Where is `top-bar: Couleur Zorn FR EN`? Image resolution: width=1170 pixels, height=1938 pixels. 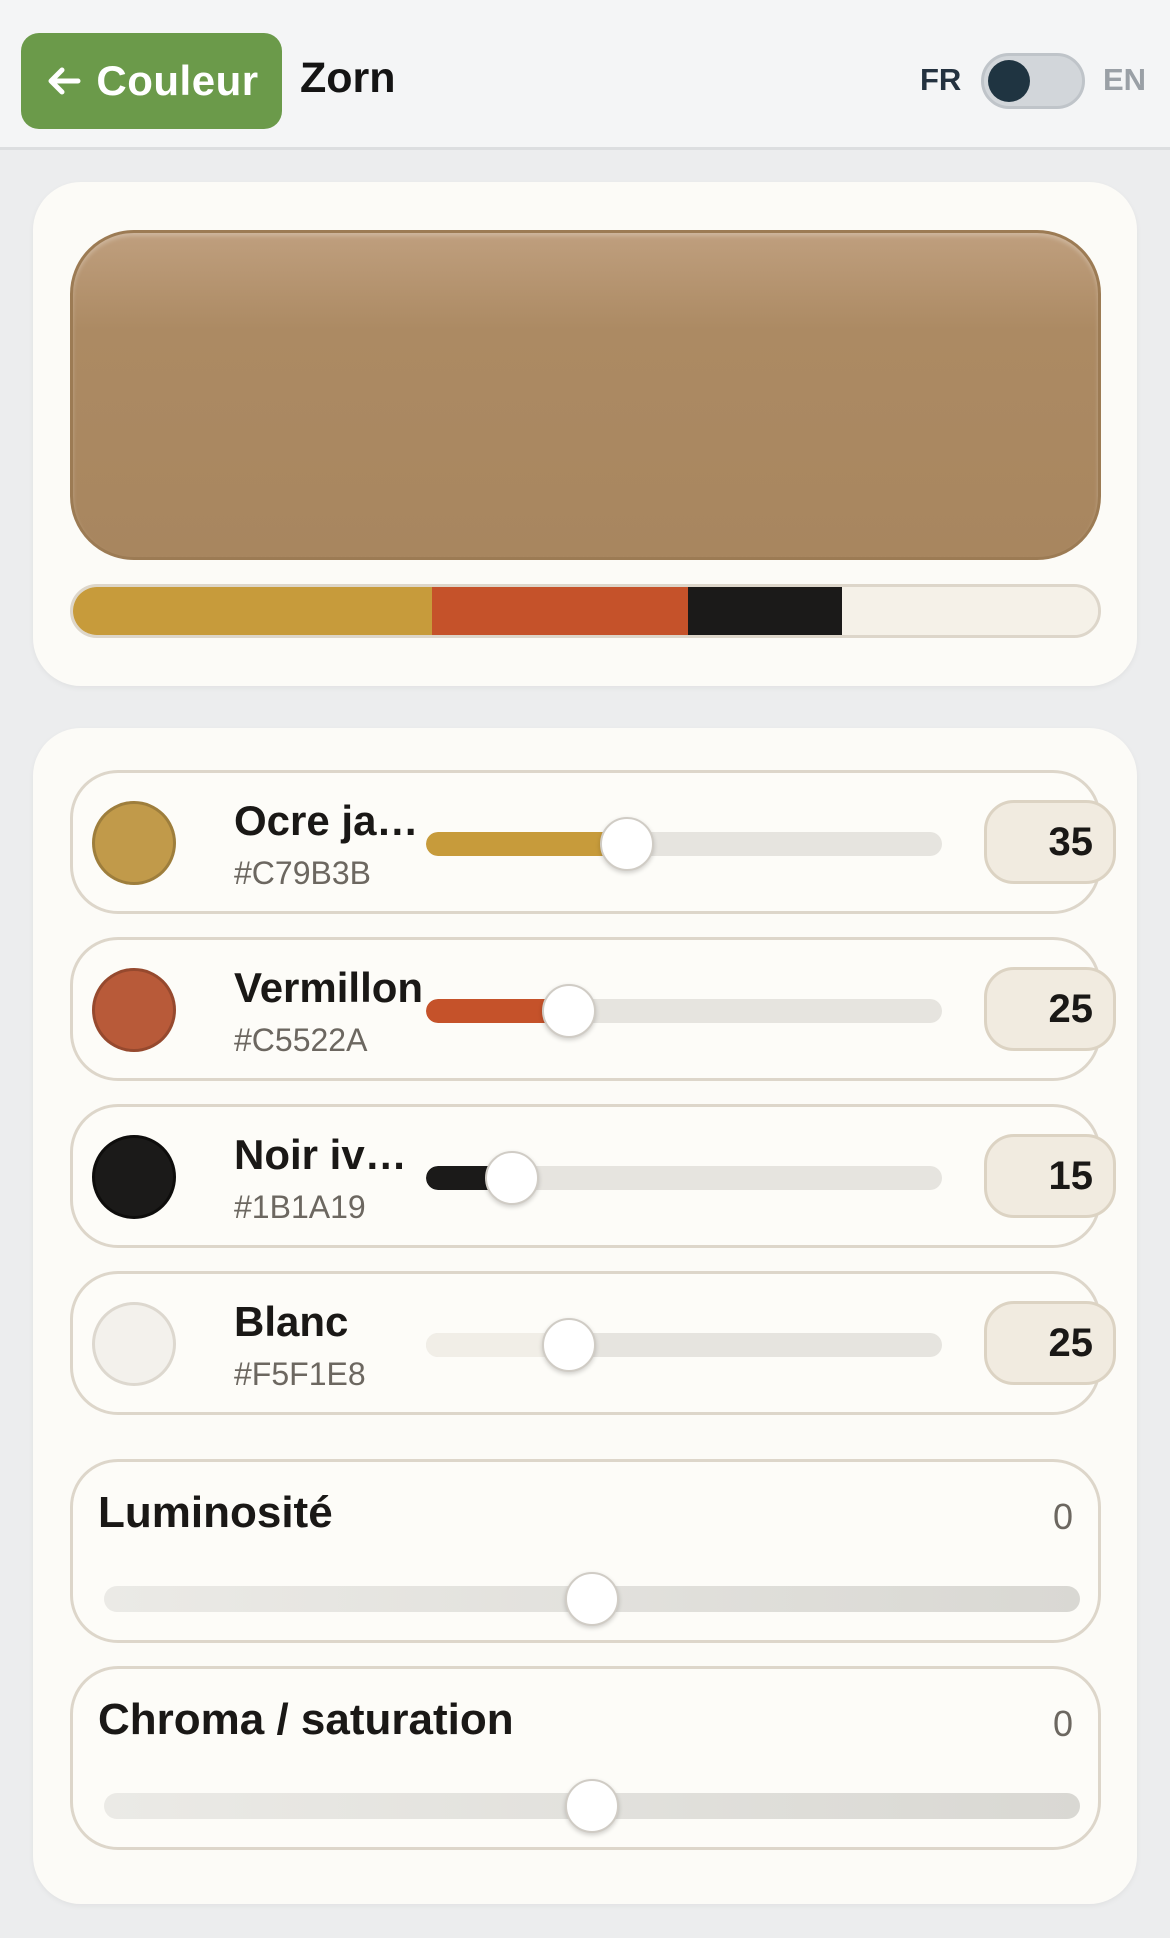 top-bar: Couleur Zorn FR EN is located at coordinates (585, 75).